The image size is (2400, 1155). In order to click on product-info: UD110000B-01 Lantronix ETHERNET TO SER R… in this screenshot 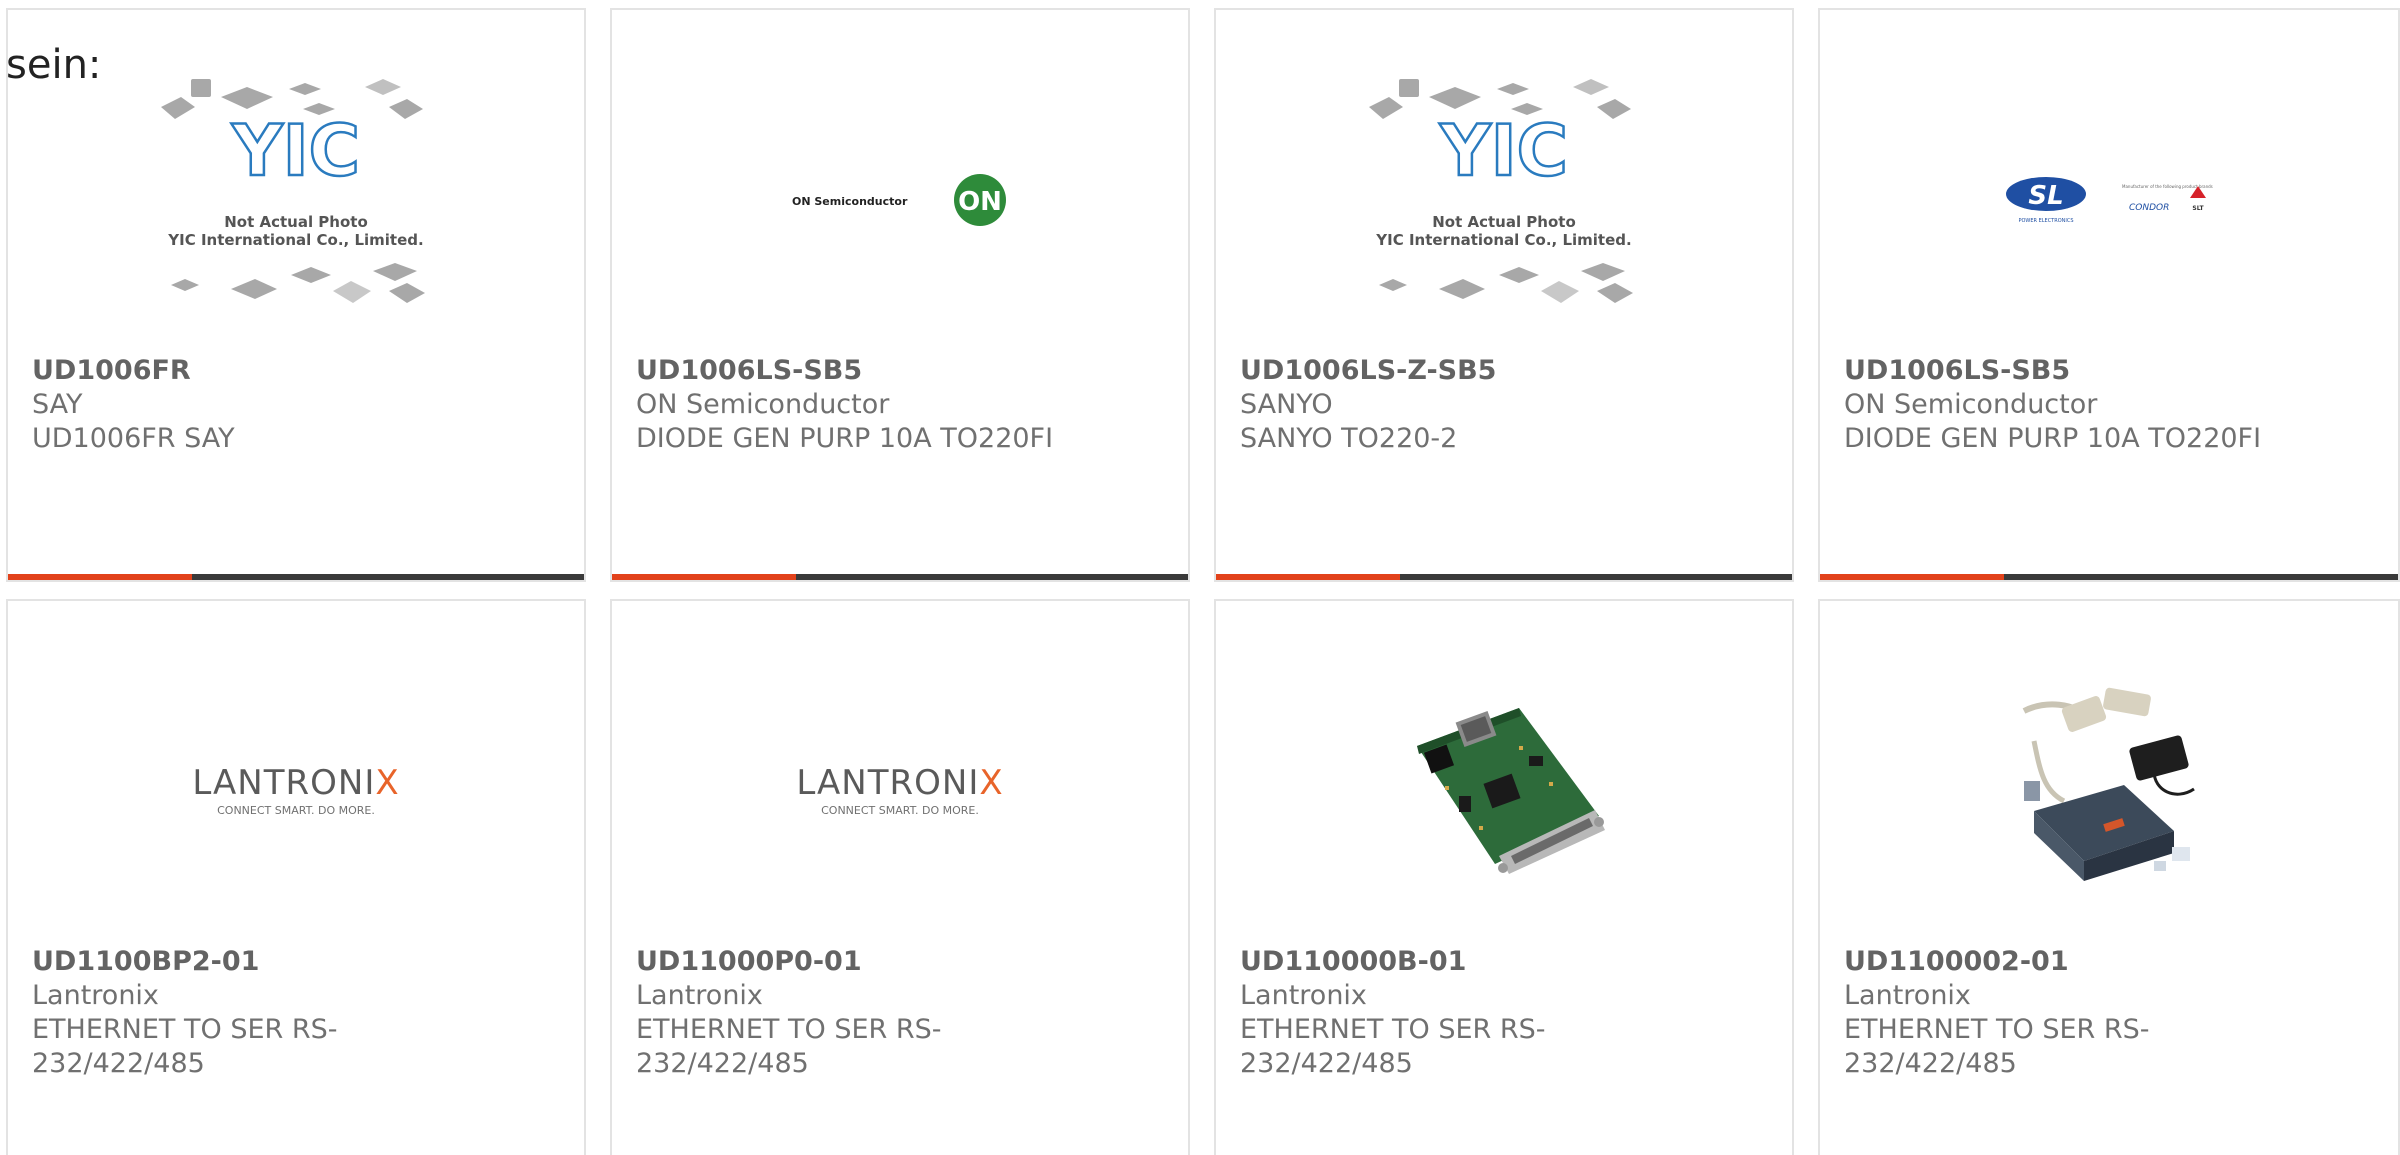, I will do `click(1460, 1013)`.